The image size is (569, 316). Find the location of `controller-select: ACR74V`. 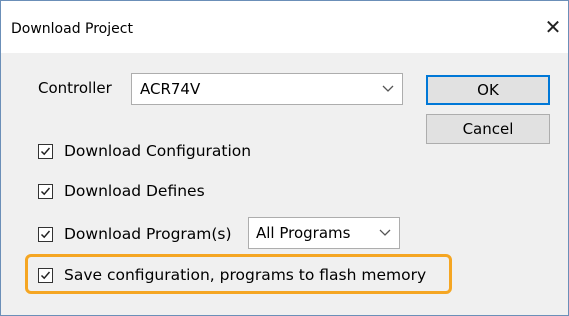

controller-select: ACR74V is located at coordinates (267, 89).